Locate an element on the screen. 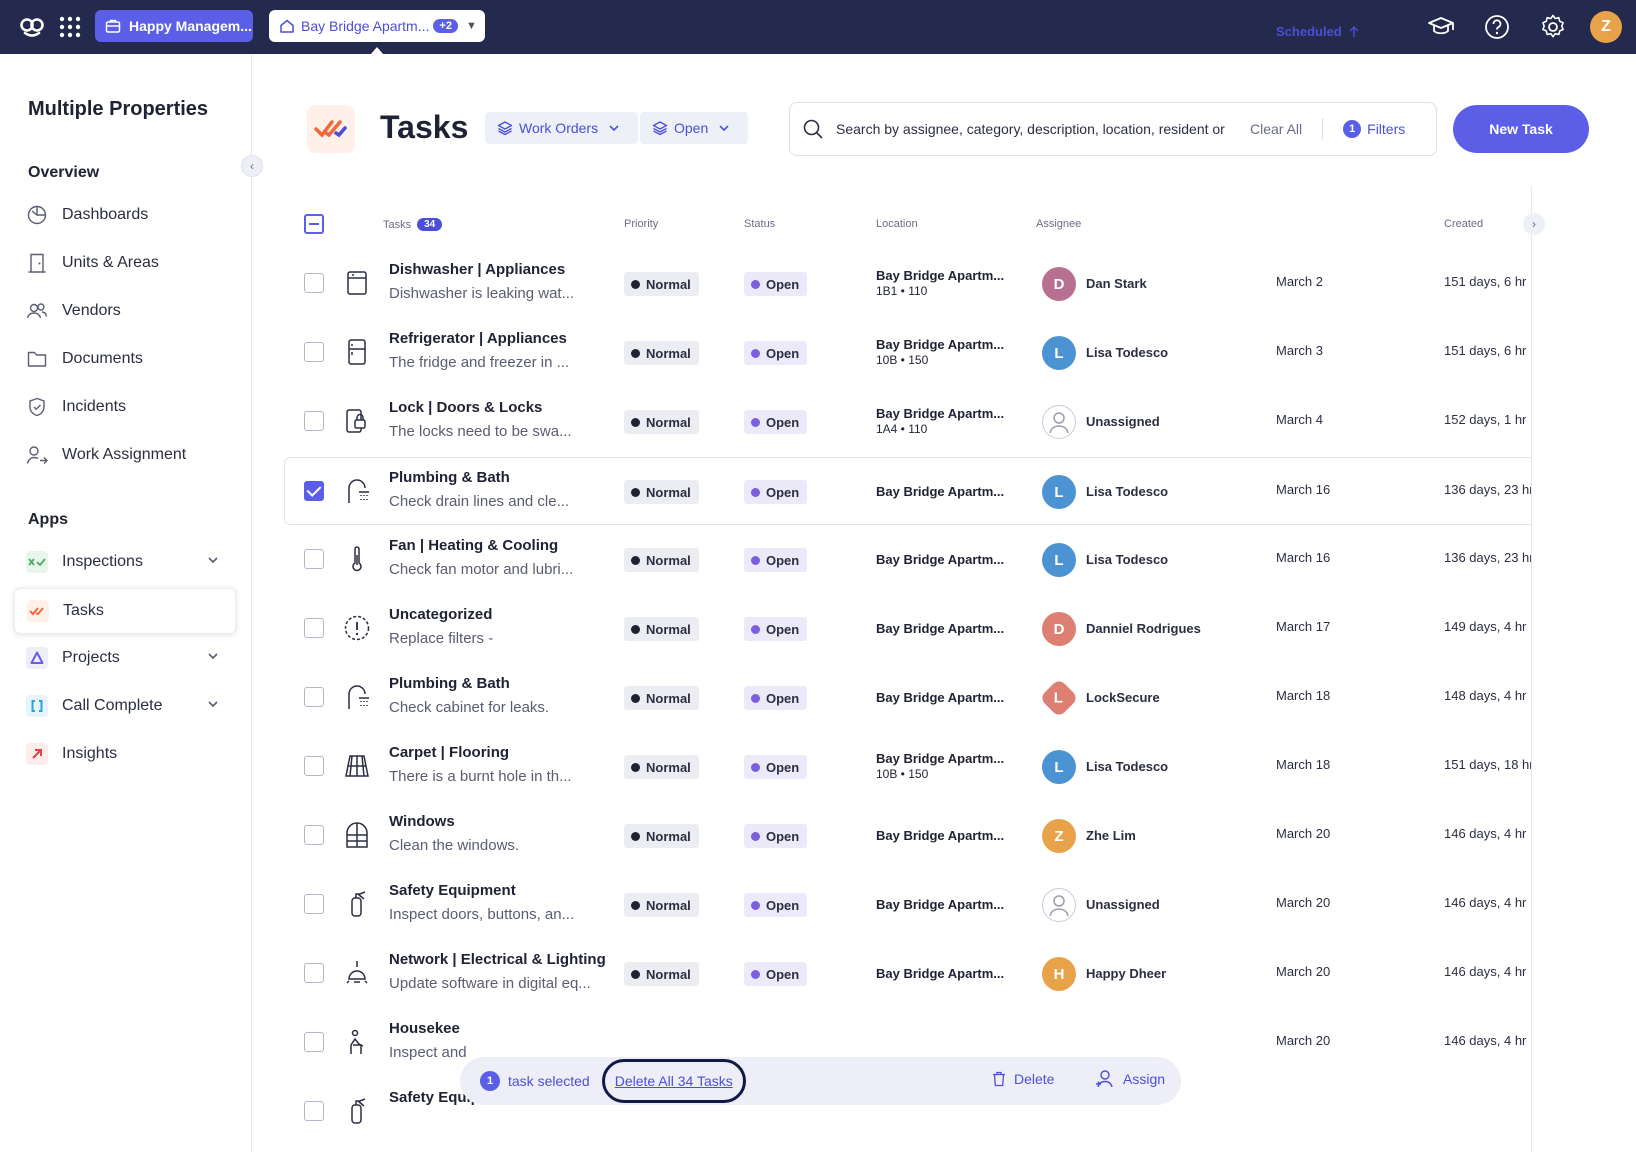 The width and height of the screenshot is (1636, 1152). column-header-location: Location is located at coordinates (897, 224).